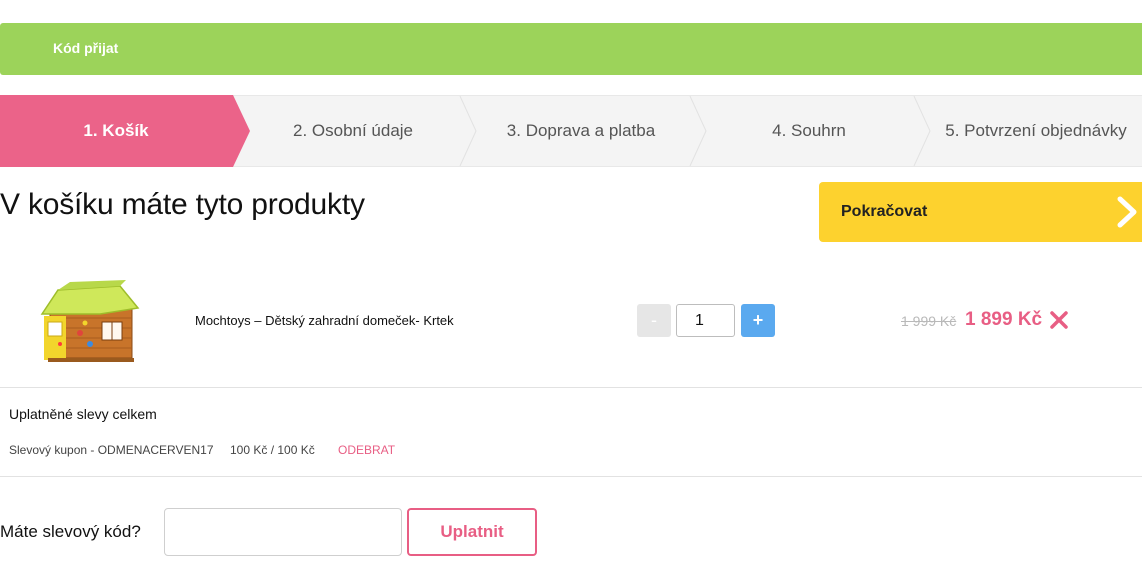 This screenshot has height=574, width=1142. What do you see at coordinates (809, 131) in the screenshot?
I see `step-summary: 4. Souhrn` at bounding box center [809, 131].